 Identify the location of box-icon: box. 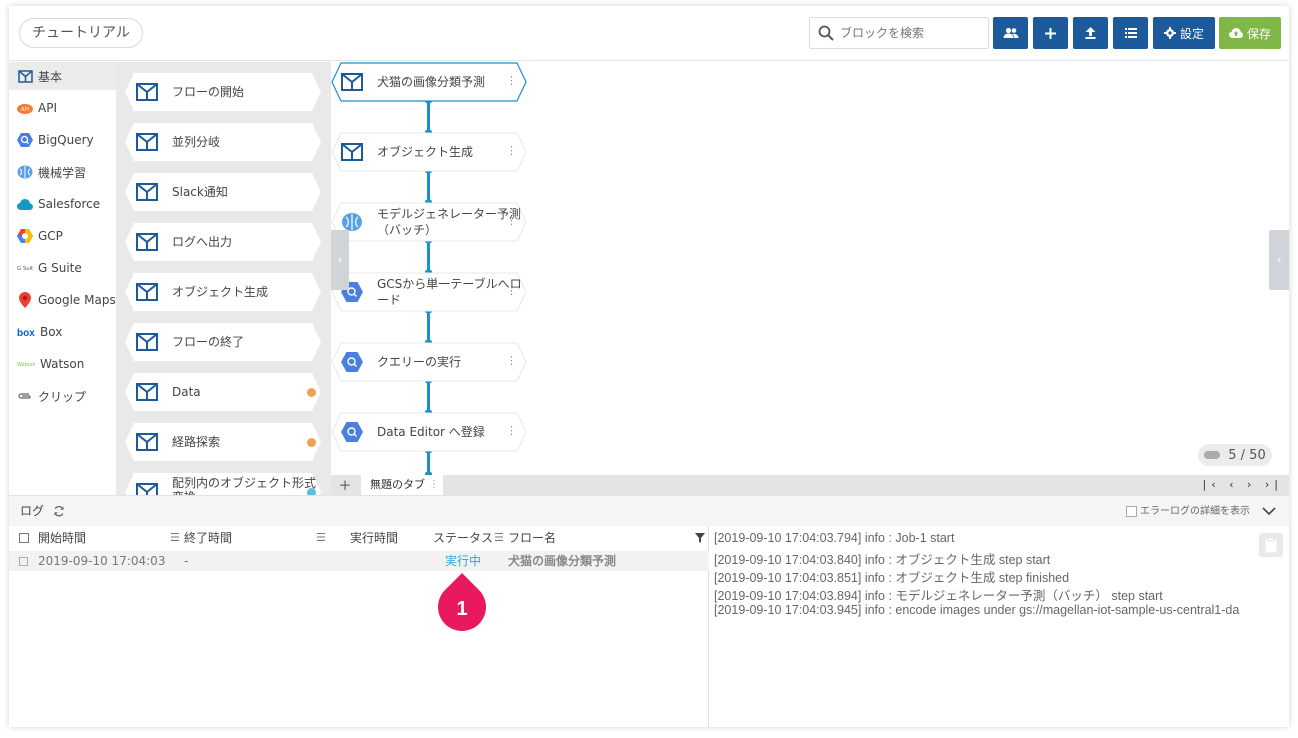
(26, 332).